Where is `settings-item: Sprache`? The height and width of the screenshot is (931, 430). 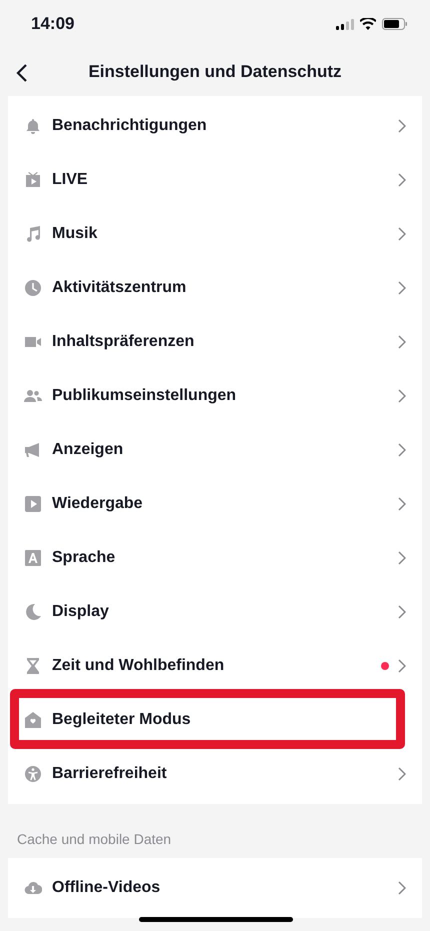
settings-item: Sprache is located at coordinates (215, 558).